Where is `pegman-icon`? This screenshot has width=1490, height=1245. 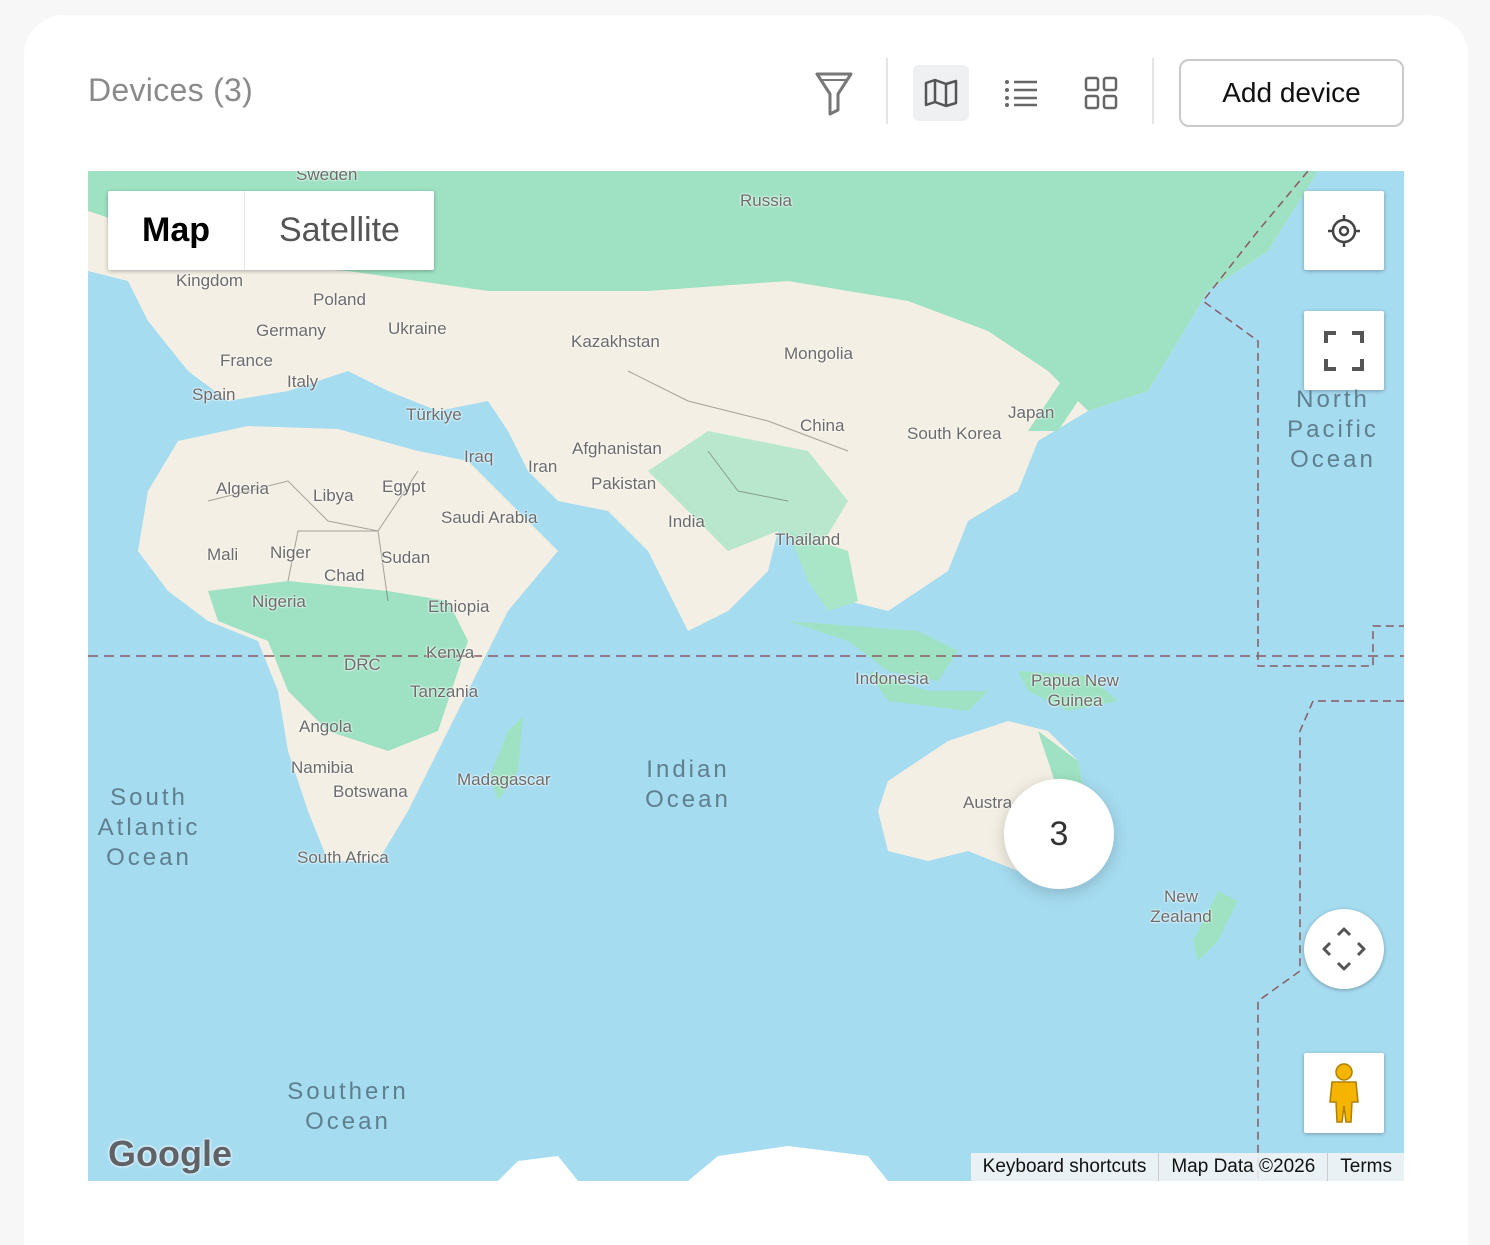 pegman-icon is located at coordinates (1344, 1093).